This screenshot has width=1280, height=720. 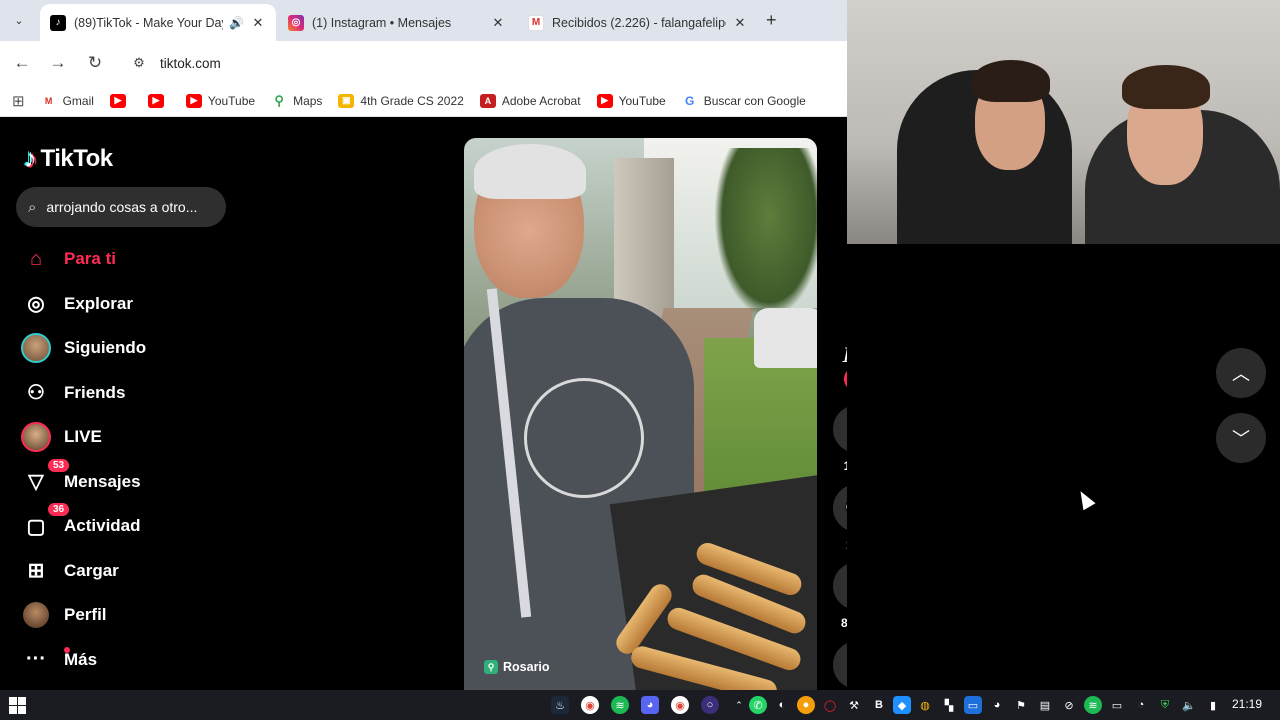 What do you see at coordinates (18, 101) in the screenshot?
I see `apps-icon: ⊞` at bounding box center [18, 101].